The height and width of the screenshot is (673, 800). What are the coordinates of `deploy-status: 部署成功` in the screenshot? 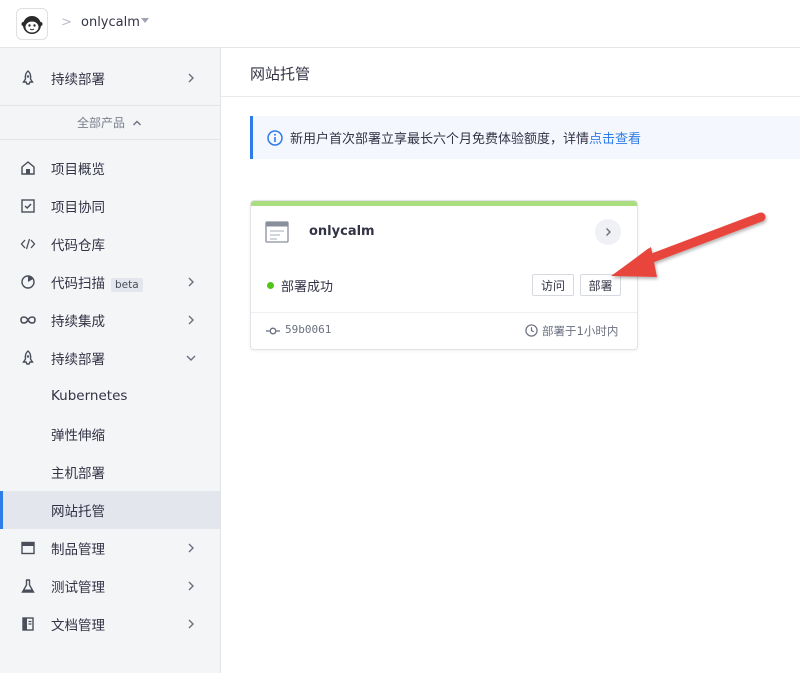 It's located at (307, 287).